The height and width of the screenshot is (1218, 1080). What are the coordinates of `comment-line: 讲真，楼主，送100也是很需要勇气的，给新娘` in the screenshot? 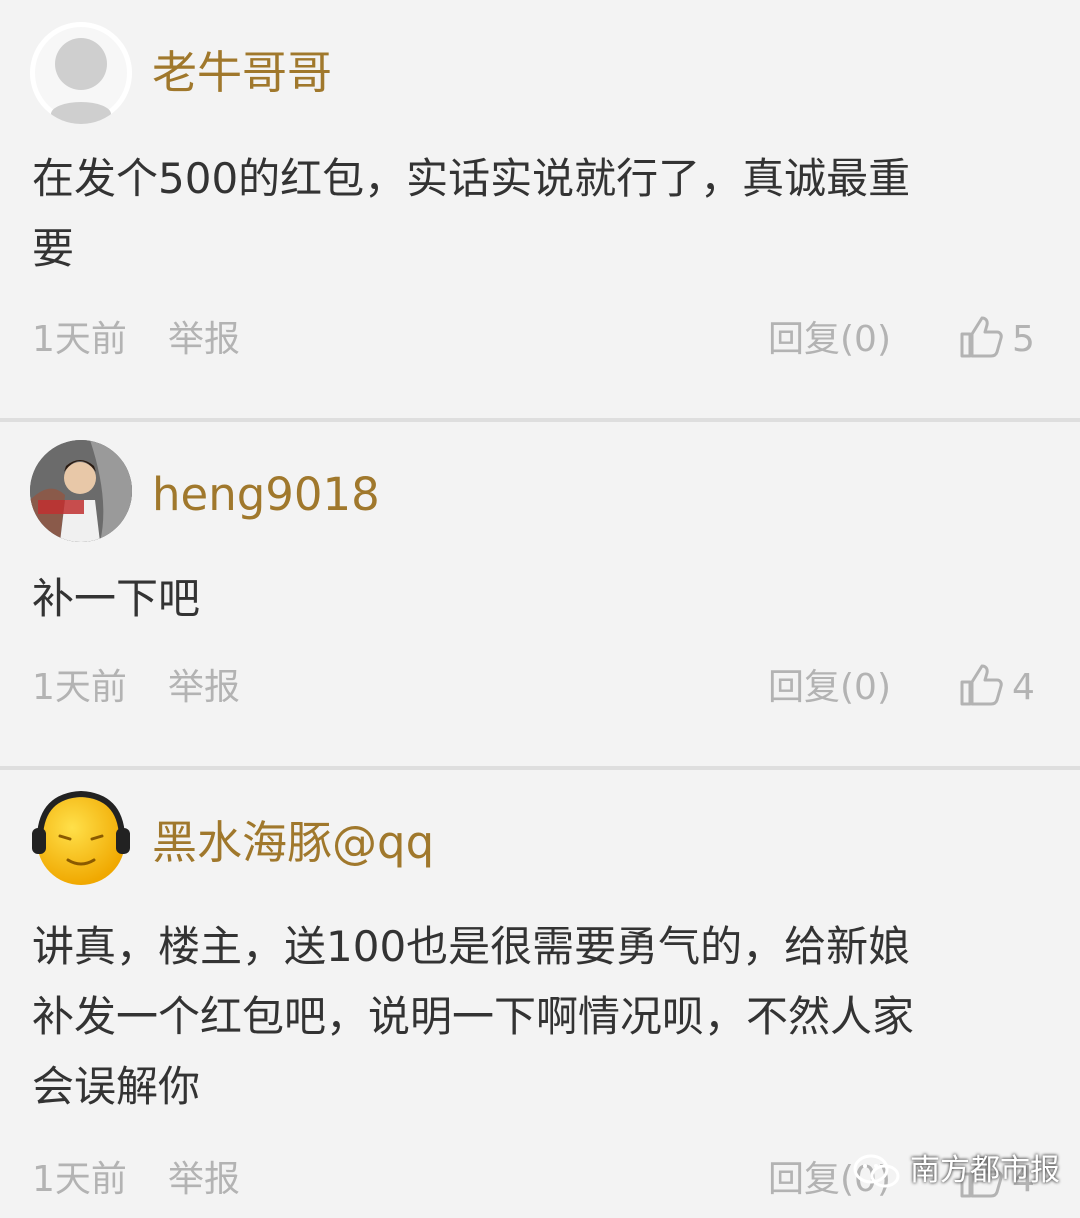 It's located at (471, 946).